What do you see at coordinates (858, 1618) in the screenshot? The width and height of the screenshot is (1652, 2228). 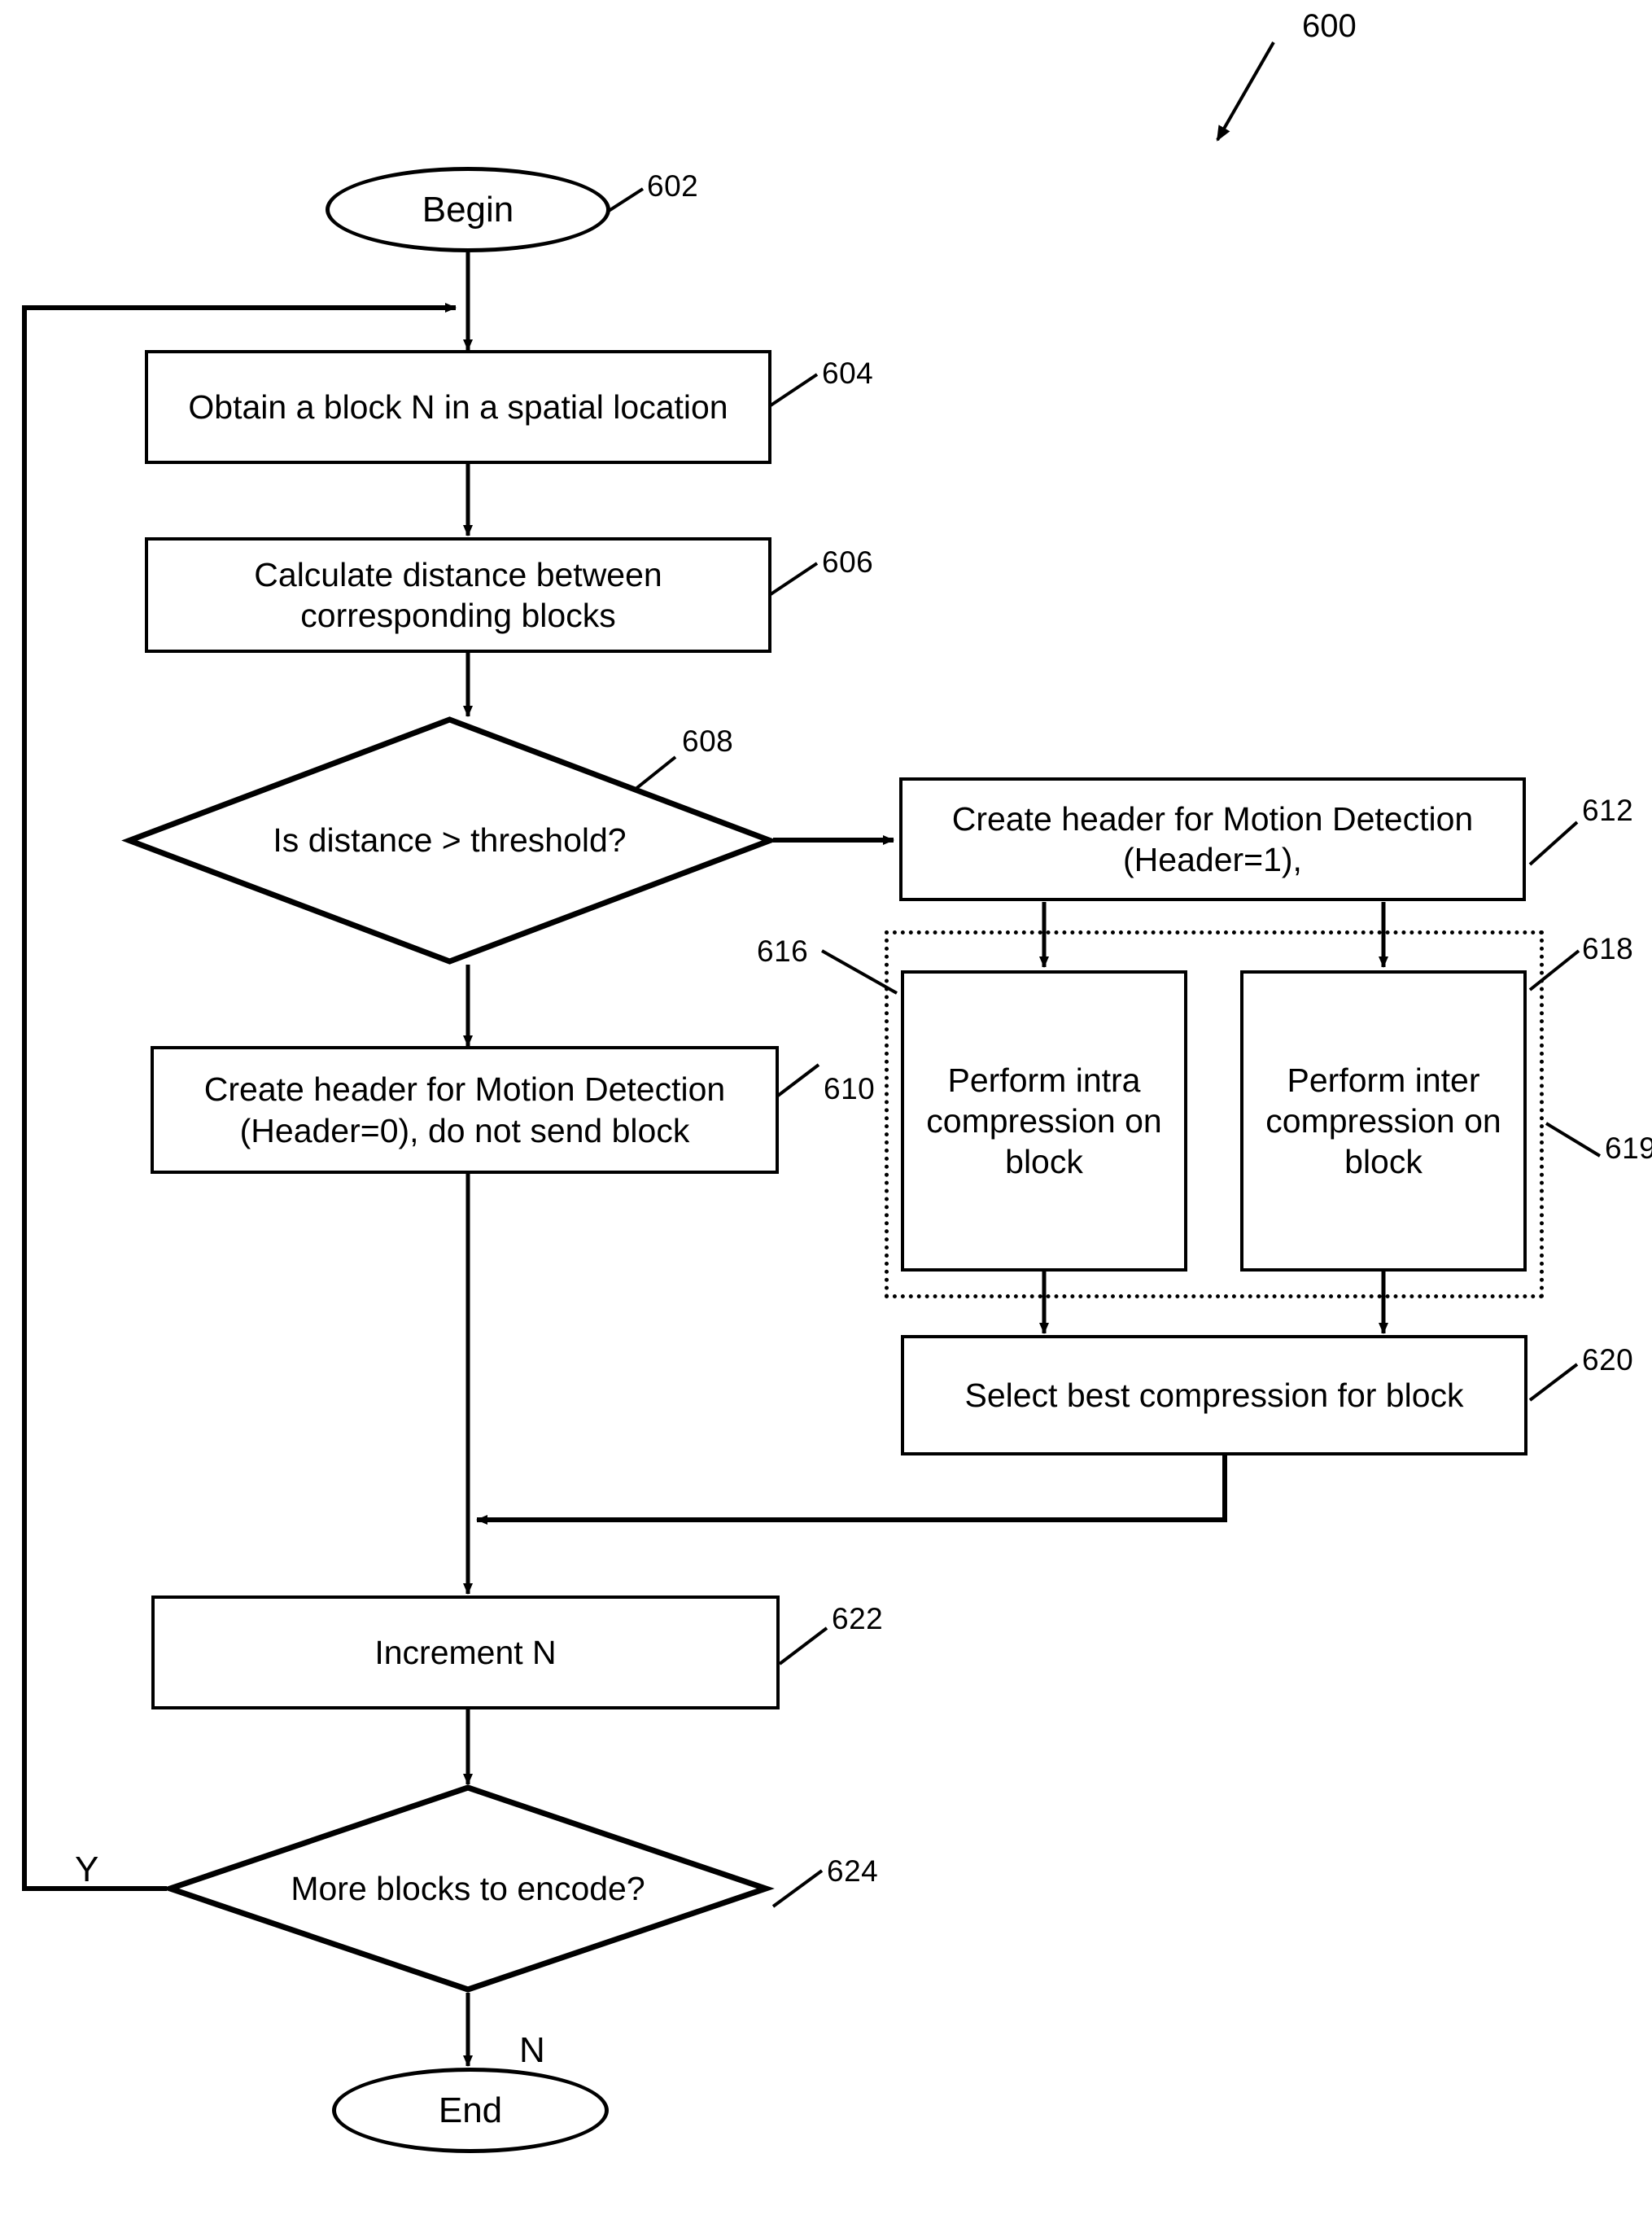 I see `ref-622: 622` at bounding box center [858, 1618].